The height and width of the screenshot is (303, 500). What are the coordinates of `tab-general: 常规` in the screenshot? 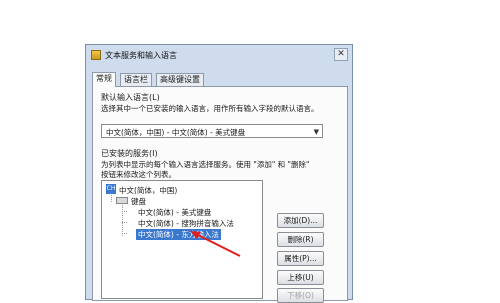 It's located at (104, 79).